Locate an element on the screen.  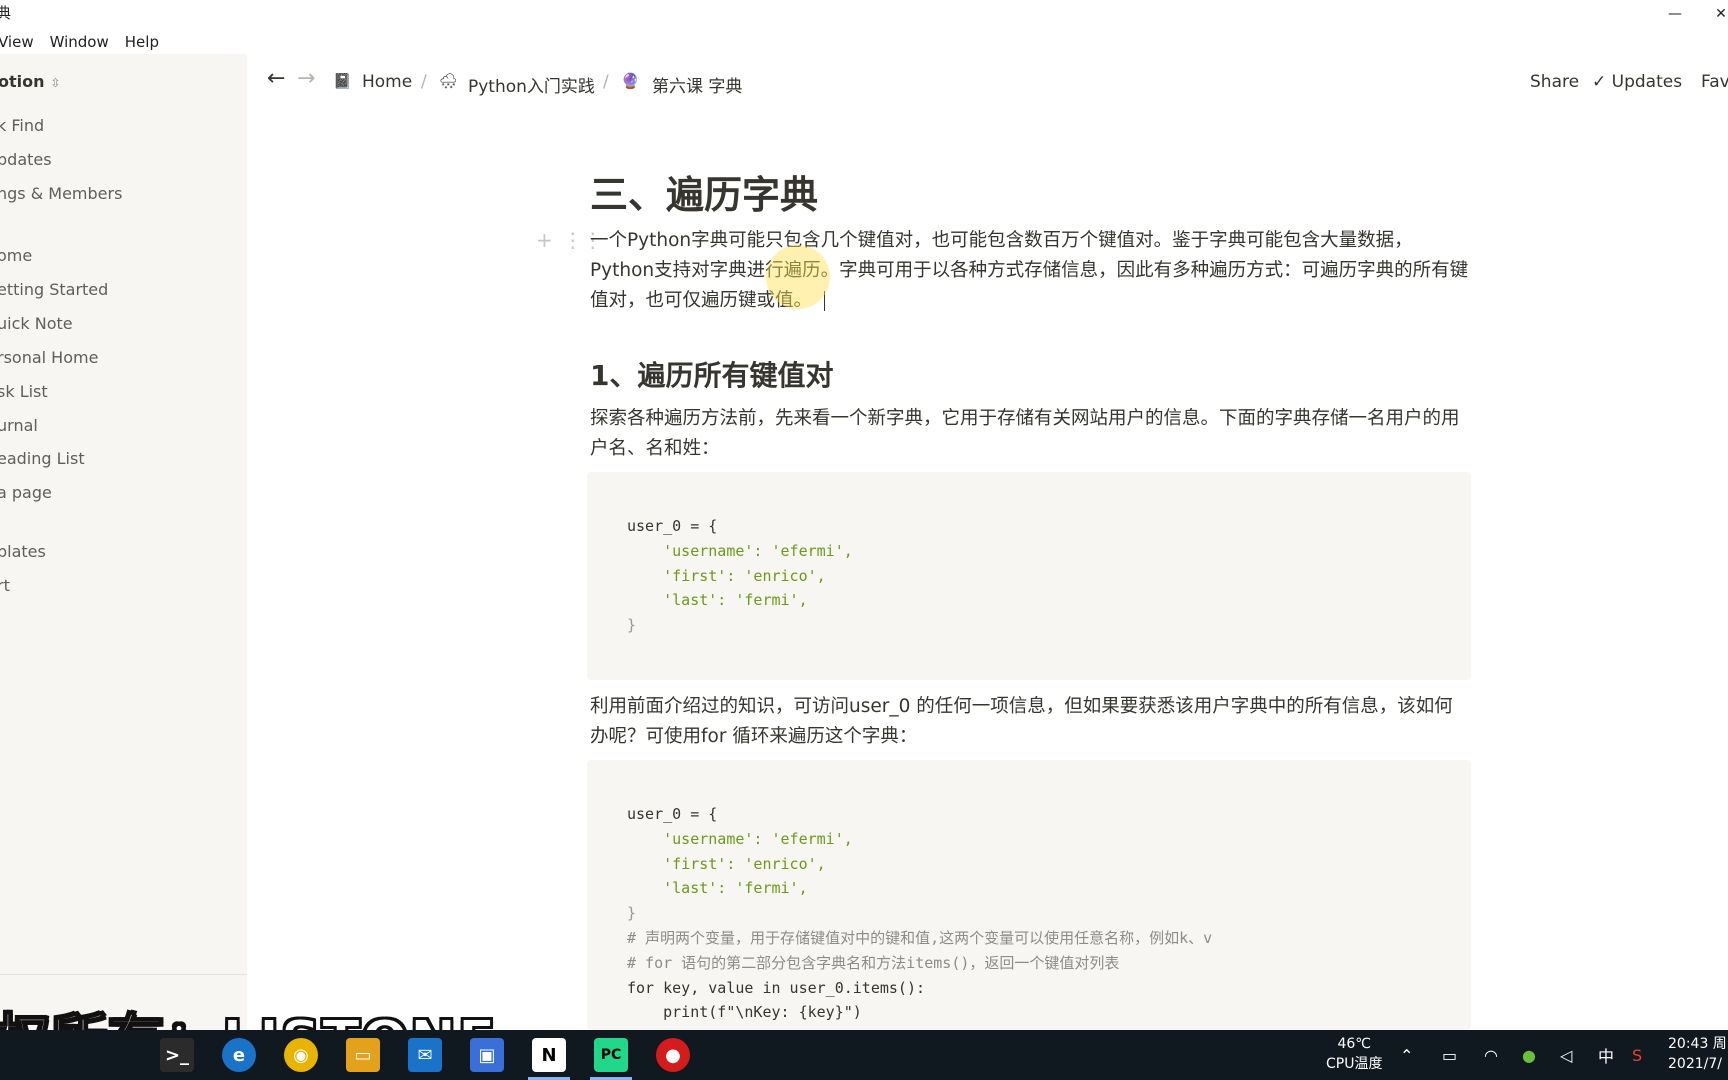
pycharm-icon: PC is located at coordinates (611, 1055).